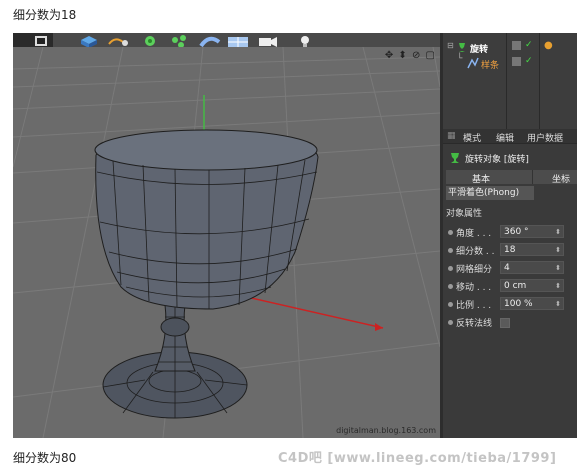 The height and width of the screenshot is (471, 577). What do you see at coordinates (532, 231) in the screenshot?
I see `angle-field: 360 ° ⬍` at bounding box center [532, 231].